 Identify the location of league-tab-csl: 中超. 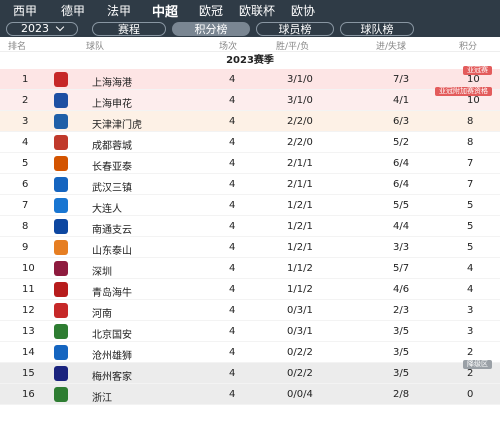
(165, 10).